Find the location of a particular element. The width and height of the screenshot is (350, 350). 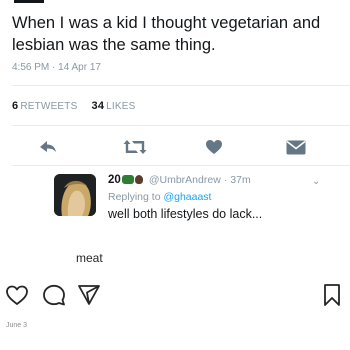

direct-message-button is located at coordinates (296, 147).